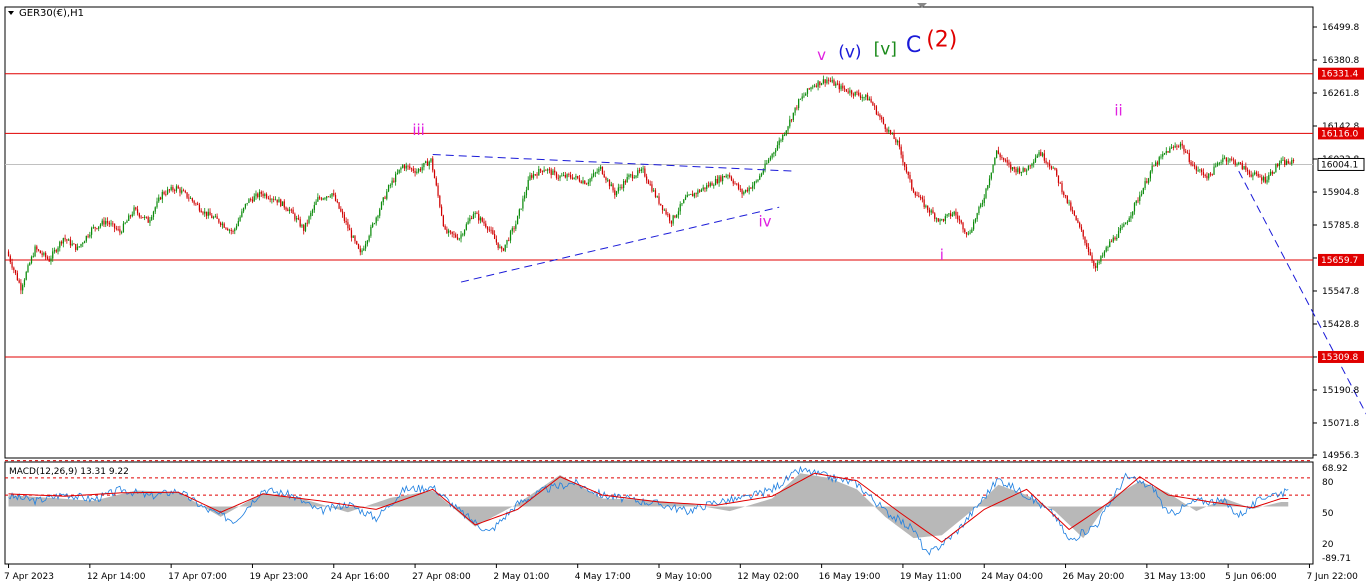  Describe the element at coordinates (1339, 165) in the screenshot. I see `current-price-tag: 16004.1` at that location.